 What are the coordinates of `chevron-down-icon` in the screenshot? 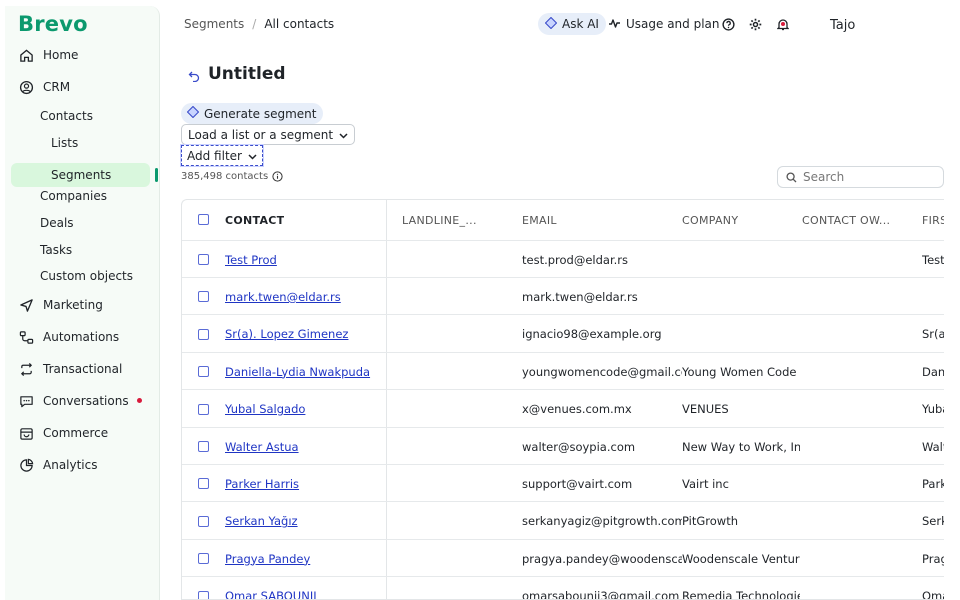 It's located at (343, 135).